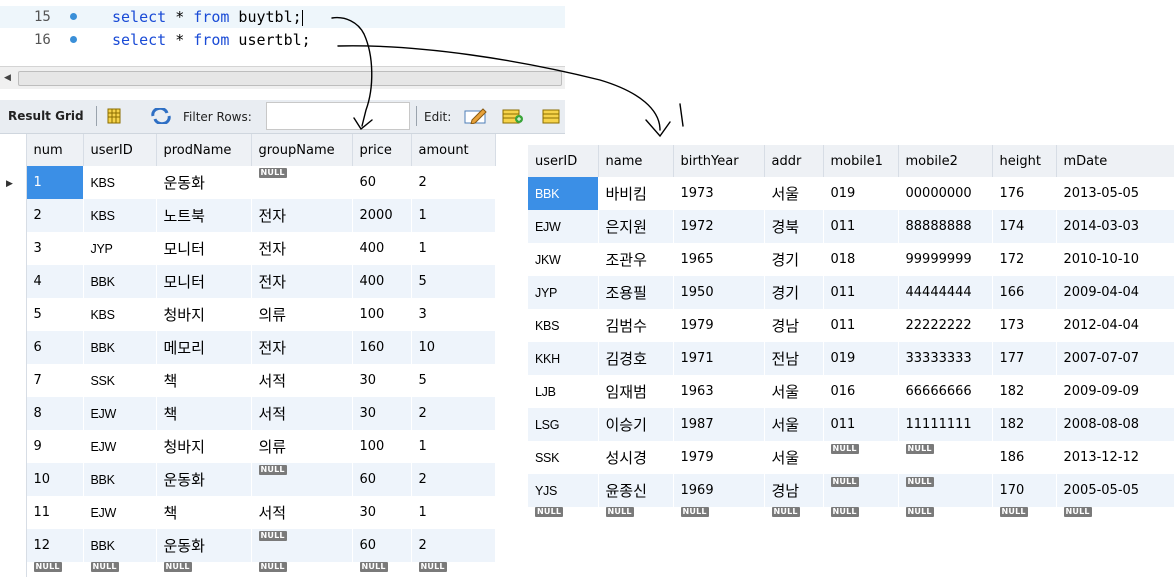  I want to click on table-cell: 서적, so click(302, 413).